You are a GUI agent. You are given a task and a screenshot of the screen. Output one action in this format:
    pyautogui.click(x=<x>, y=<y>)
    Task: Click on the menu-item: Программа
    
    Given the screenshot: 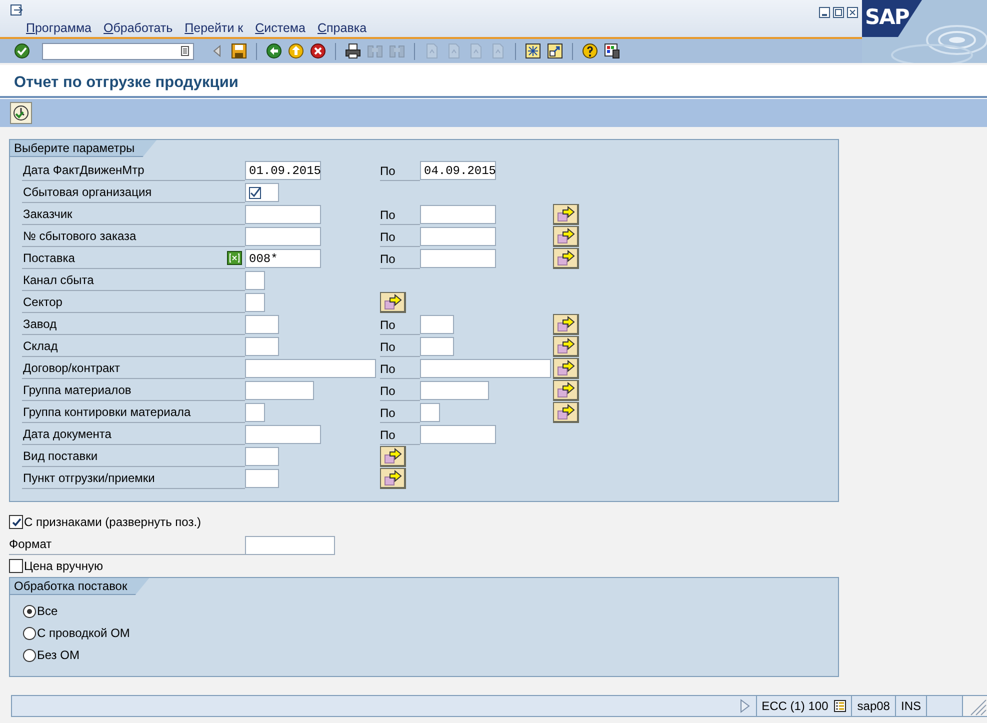 What is the action you would take?
    pyautogui.click(x=59, y=28)
    